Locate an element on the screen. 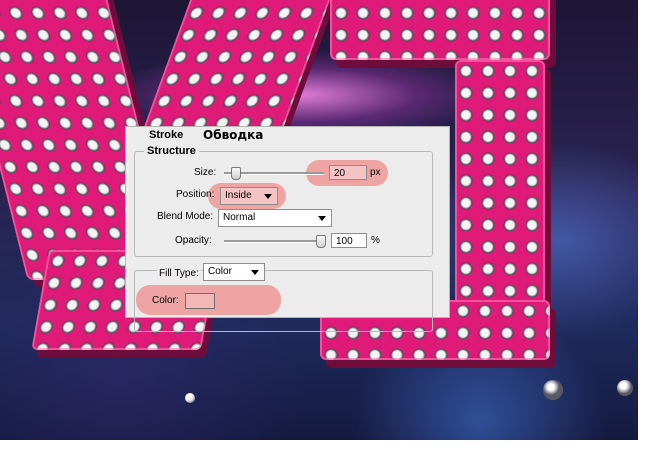 This screenshot has height=456, width=650. position-dropdown: Inside is located at coordinates (249, 196).